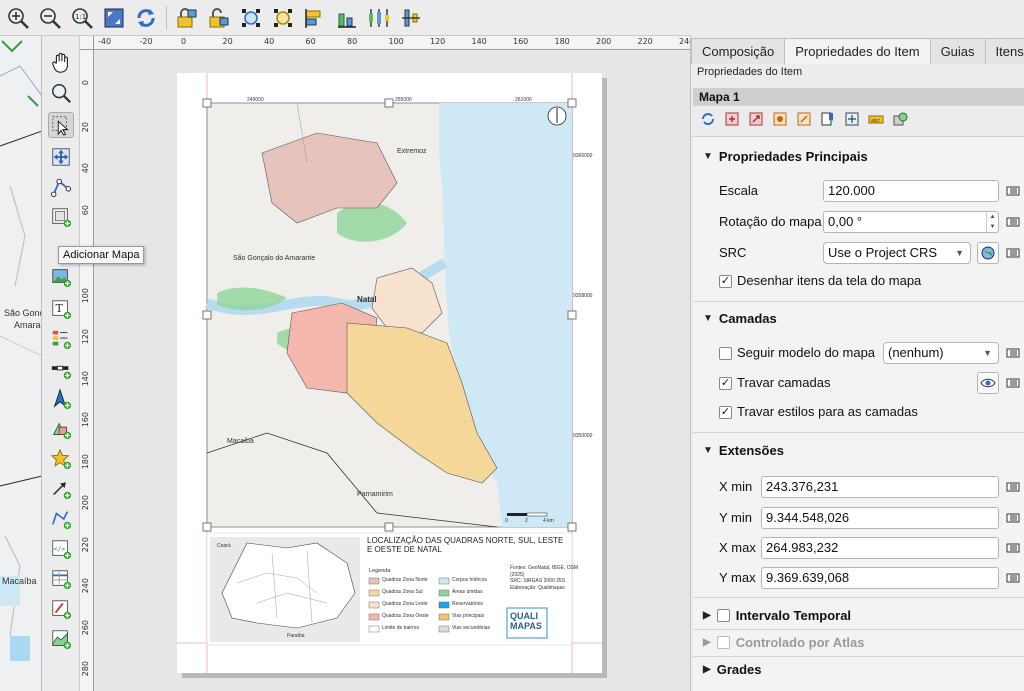 Image resolution: width=1024 pixels, height=691 pixels. What do you see at coordinates (880, 578) in the screenshot?
I see `ymax-input: 9.369.639,068` at bounding box center [880, 578].